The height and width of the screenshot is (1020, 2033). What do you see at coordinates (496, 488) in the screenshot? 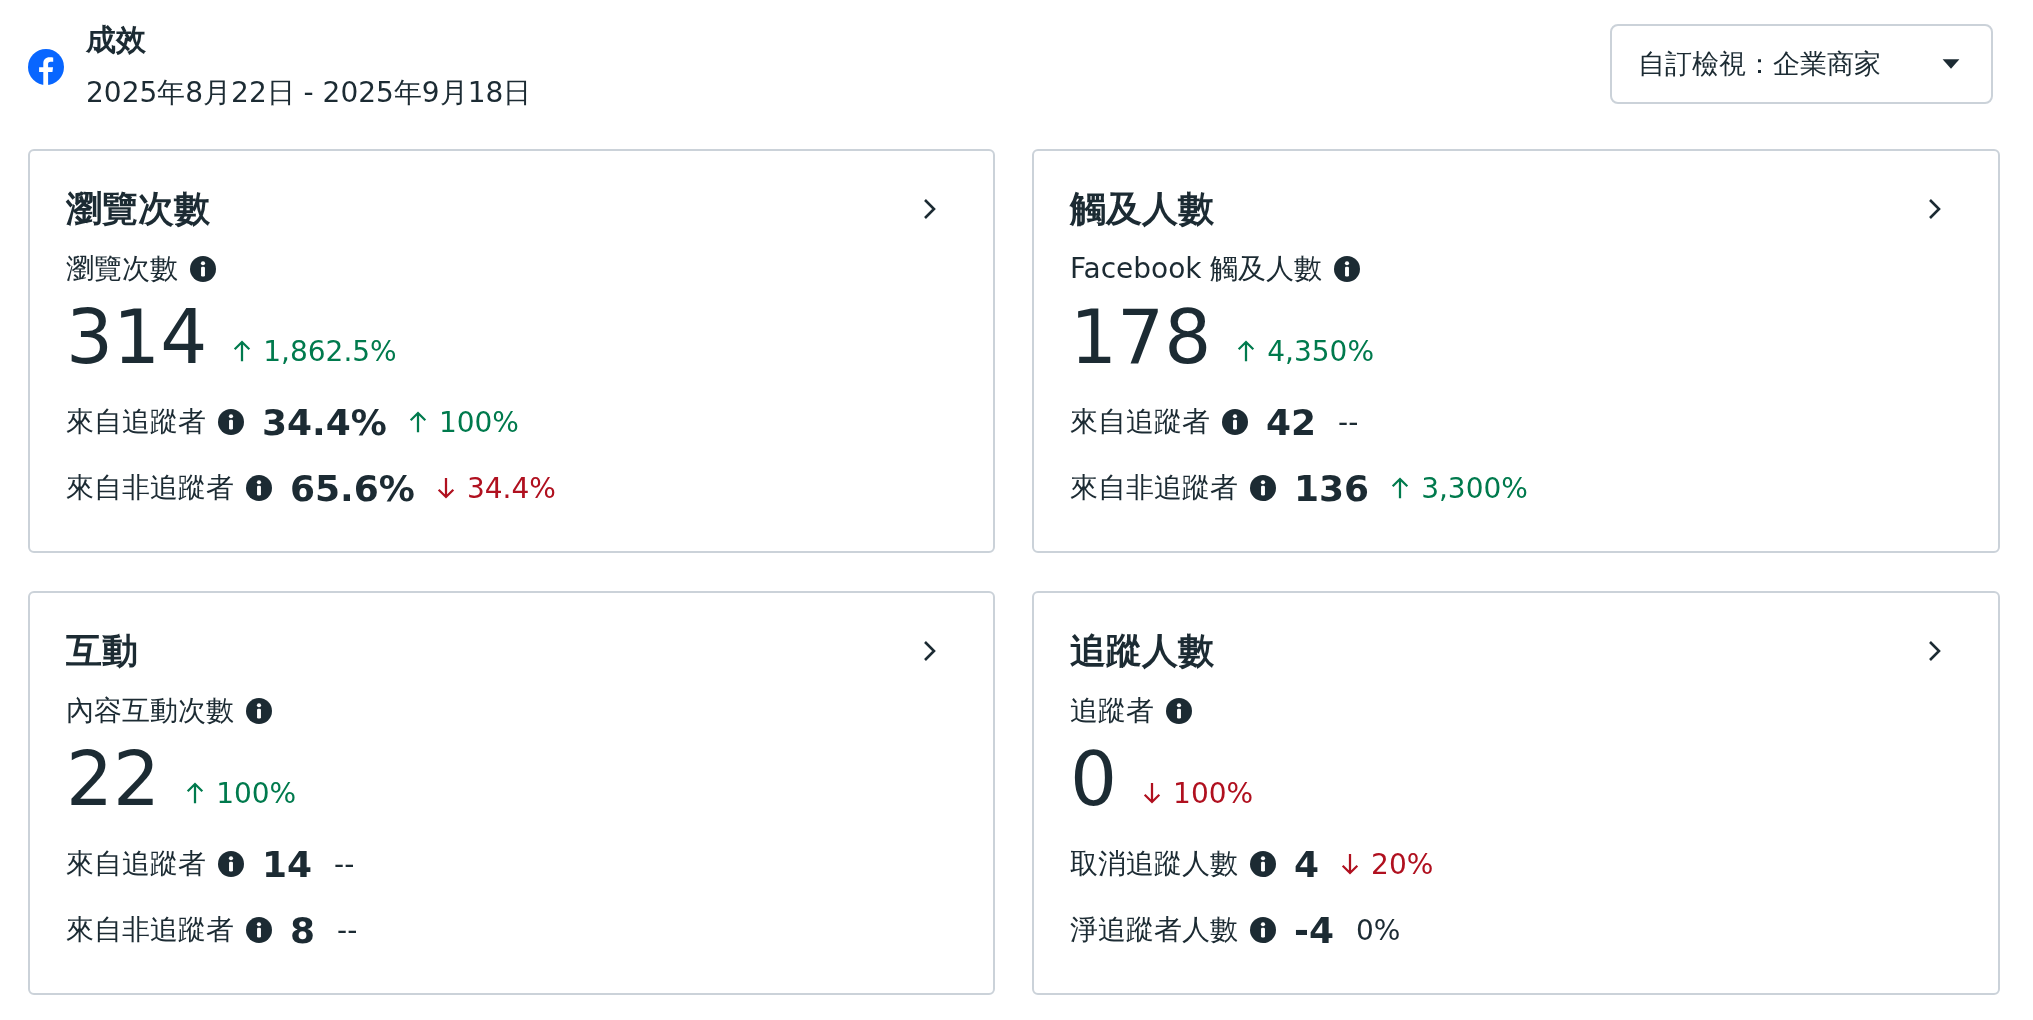
I see `change-indicator: 34.4%` at bounding box center [496, 488].